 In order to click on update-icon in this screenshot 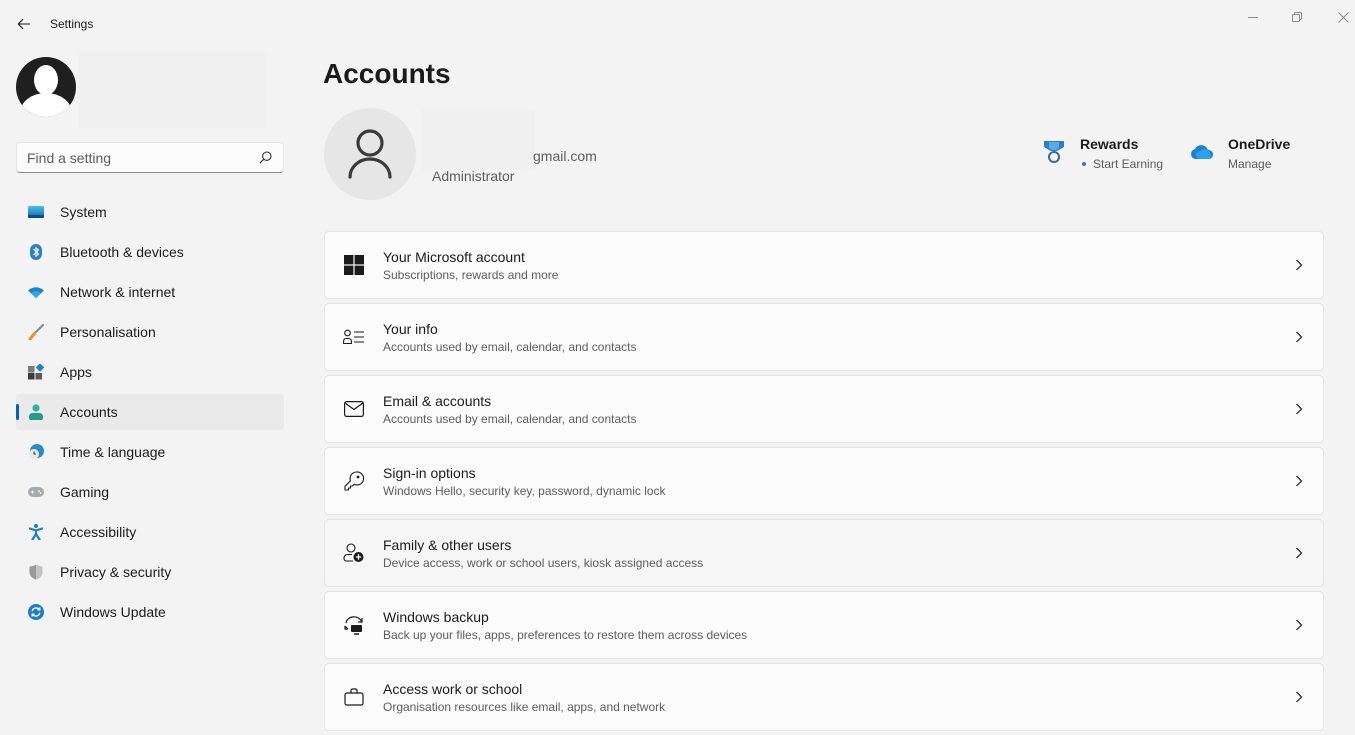, I will do `click(36, 612)`.